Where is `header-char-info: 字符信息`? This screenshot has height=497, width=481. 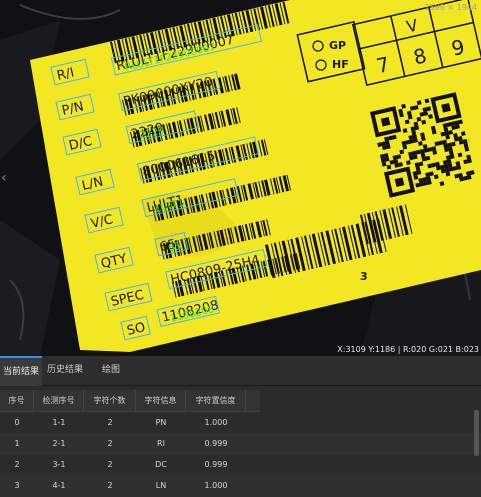
header-char-info: 字符信息 is located at coordinates (161, 401).